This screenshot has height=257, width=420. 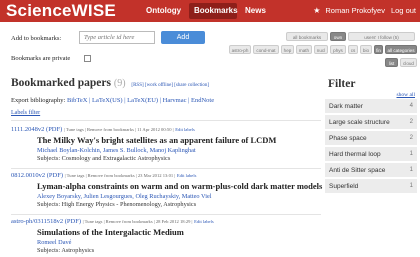 I want to click on pill-list-view: list, so click(x=391, y=62).